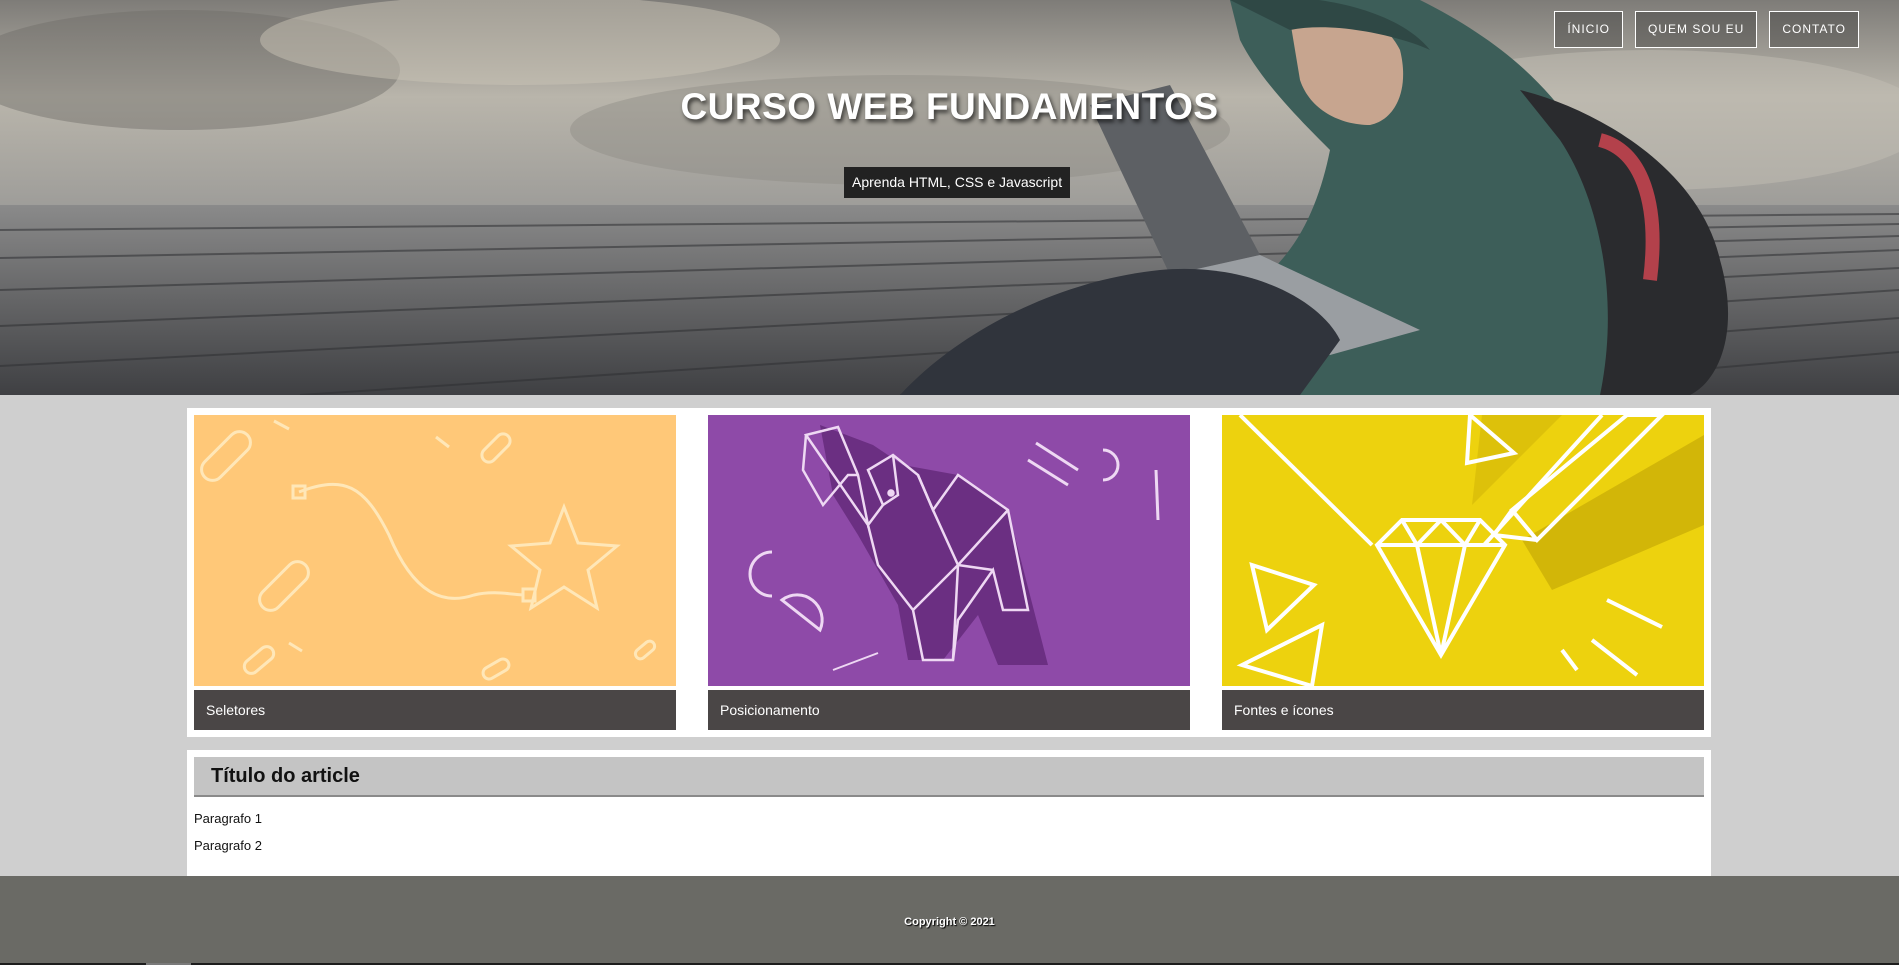 Image resolution: width=1899 pixels, height=965 pixels. What do you see at coordinates (1588, 29) in the screenshot?
I see `nav-inicio-button: ÍNICIO` at bounding box center [1588, 29].